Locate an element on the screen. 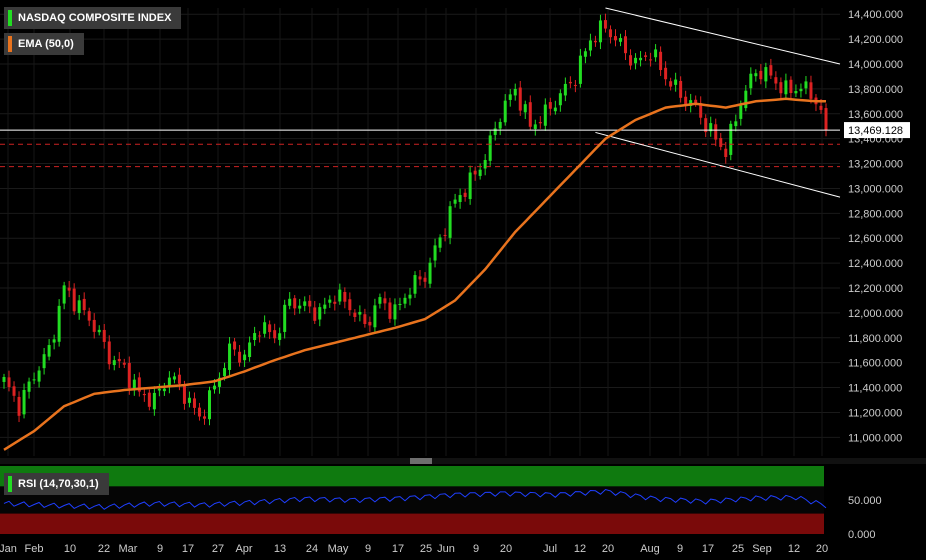 This screenshot has width=926, height=560. price-tick-label: 11,800.000 is located at coordinates (875, 339).